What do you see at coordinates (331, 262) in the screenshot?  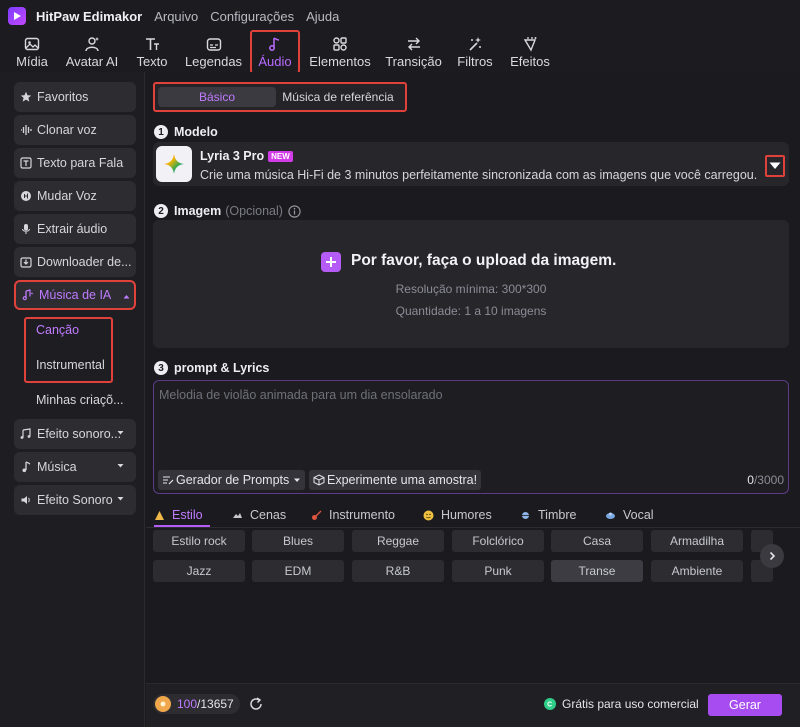 I see `plus-icon` at bounding box center [331, 262].